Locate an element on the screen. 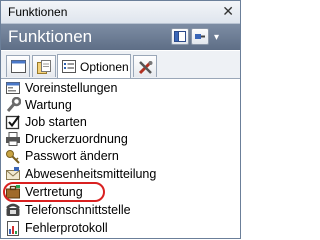 This screenshot has width=320, height=240. list-item-label: Wartung is located at coordinates (48, 105).